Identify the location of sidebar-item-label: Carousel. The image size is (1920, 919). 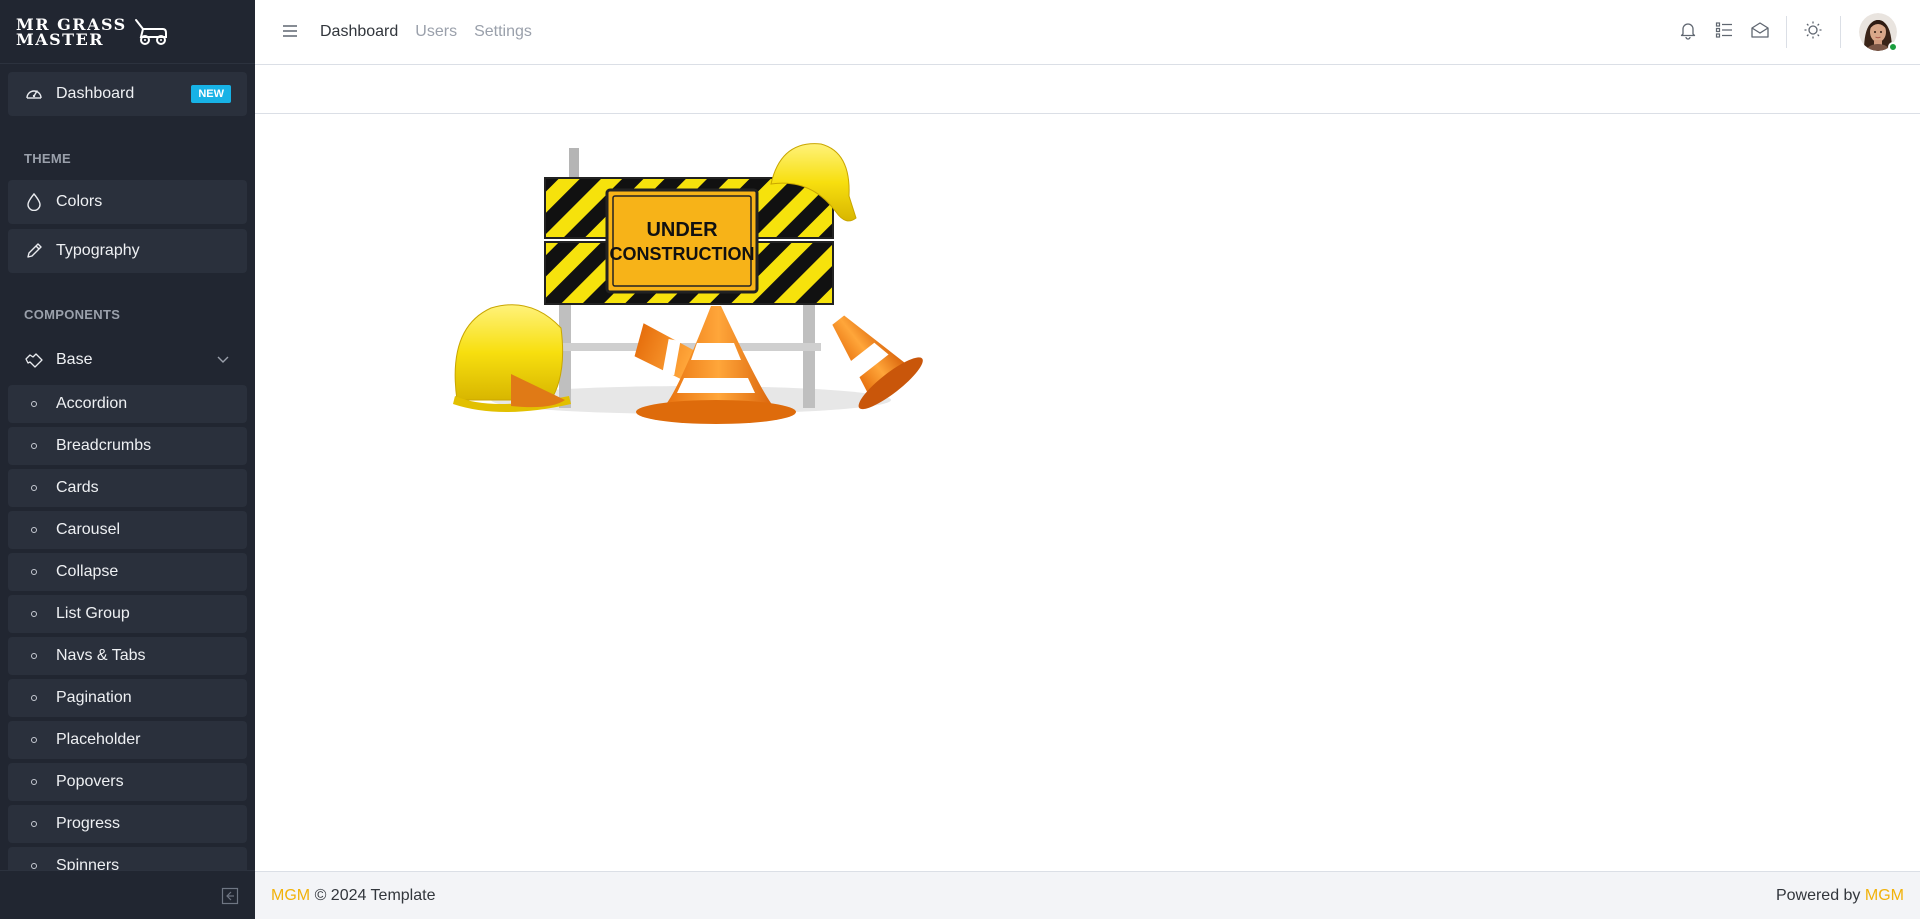
(88, 529).